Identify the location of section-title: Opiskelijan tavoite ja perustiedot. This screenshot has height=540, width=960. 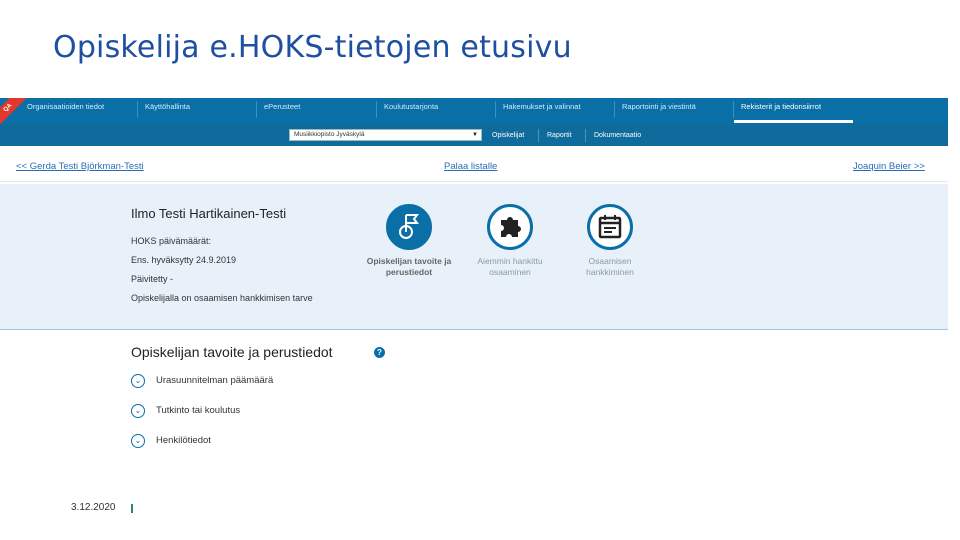
(232, 352).